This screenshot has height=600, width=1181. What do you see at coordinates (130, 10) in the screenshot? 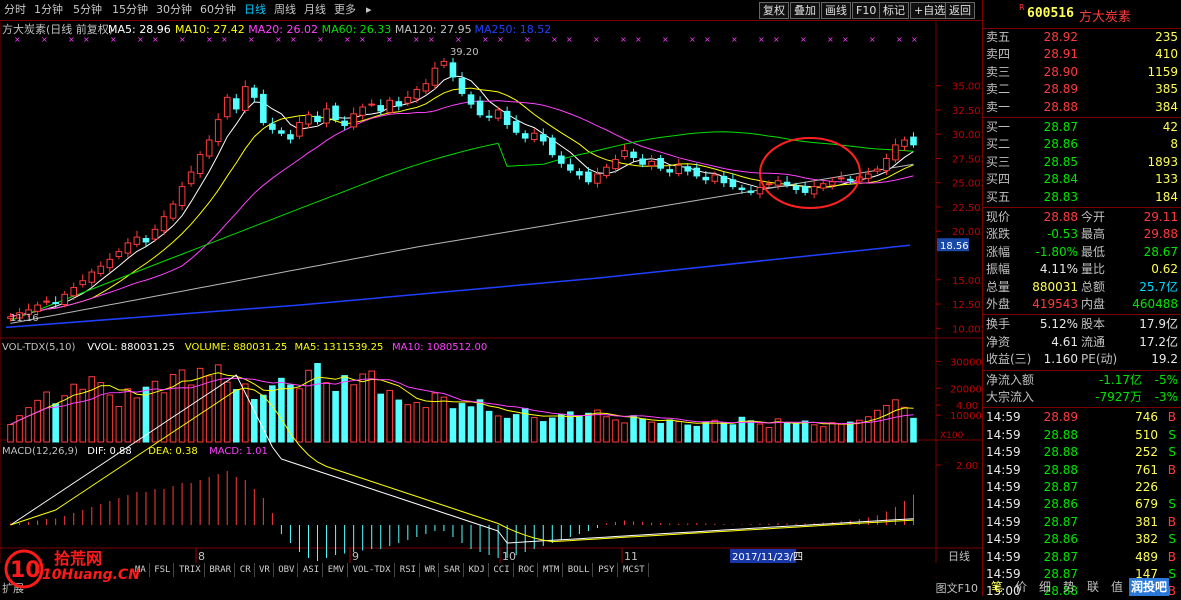
I see `period-tab-3: 15分钟` at bounding box center [130, 10].